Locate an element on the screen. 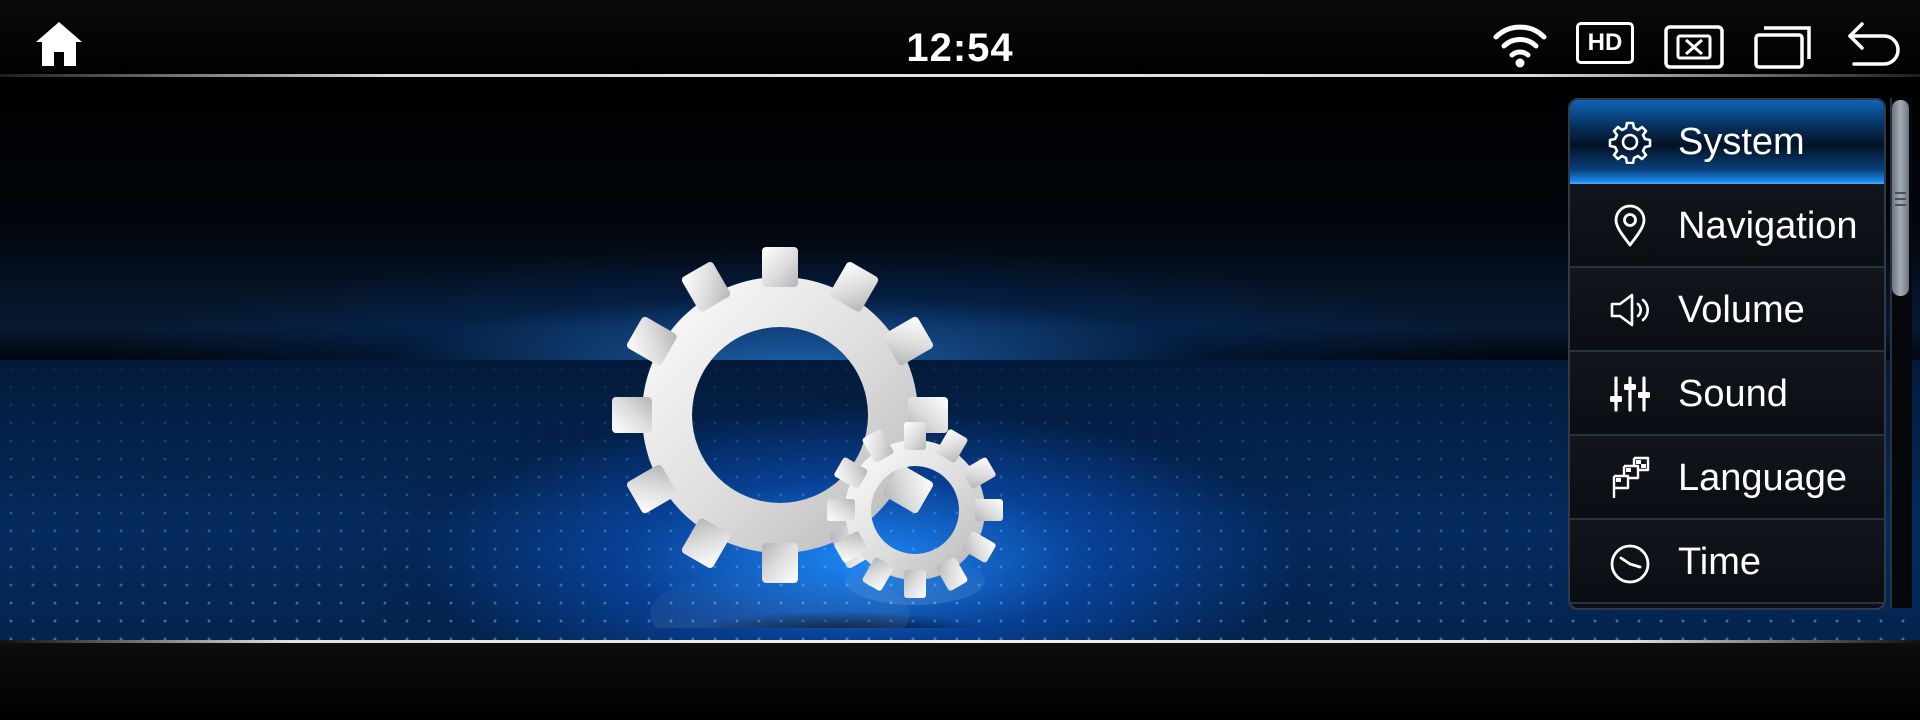 The image size is (1920, 720). menu-item-label: System is located at coordinates (1741, 142).